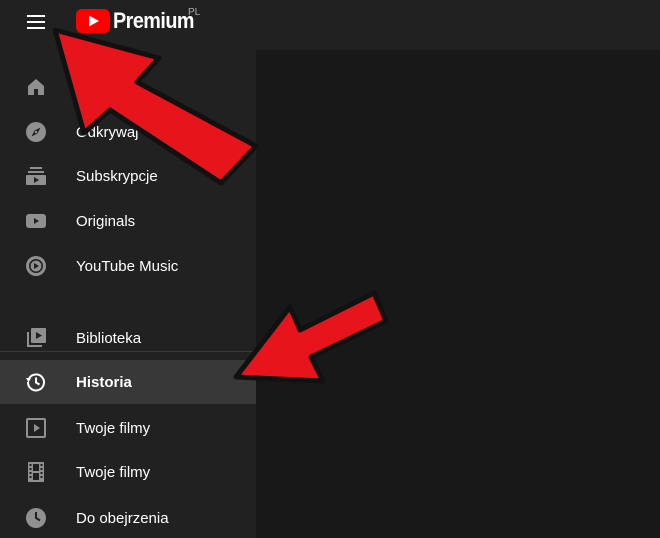 The width and height of the screenshot is (660, 538). Describe the element at coordinates (104, 382) in the screenshot. I see `sidebar-item-label: Historia` at that location.